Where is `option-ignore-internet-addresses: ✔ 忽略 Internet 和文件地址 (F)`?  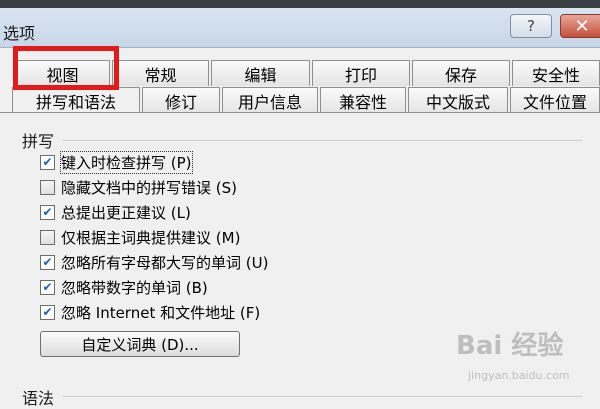
option-ignore-internet-addresses: ✔ 忽略 Internet 和文件地址 (F) is located at coordinates (150, 312).